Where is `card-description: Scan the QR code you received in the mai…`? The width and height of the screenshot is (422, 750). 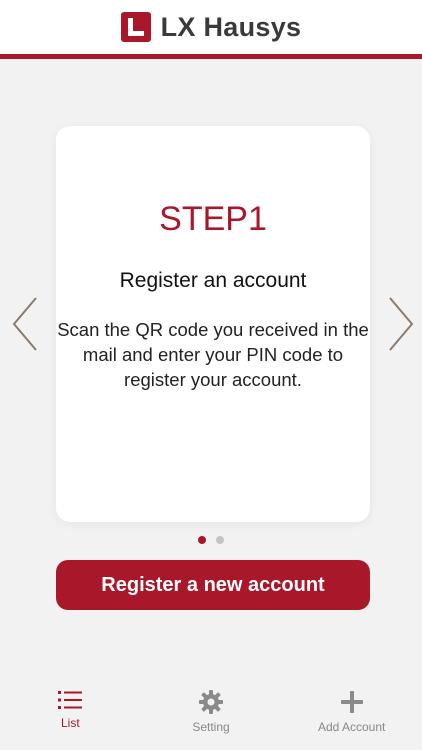
card-description: Scan the QR code you received in the mai… is located at coordinates (213, 354).